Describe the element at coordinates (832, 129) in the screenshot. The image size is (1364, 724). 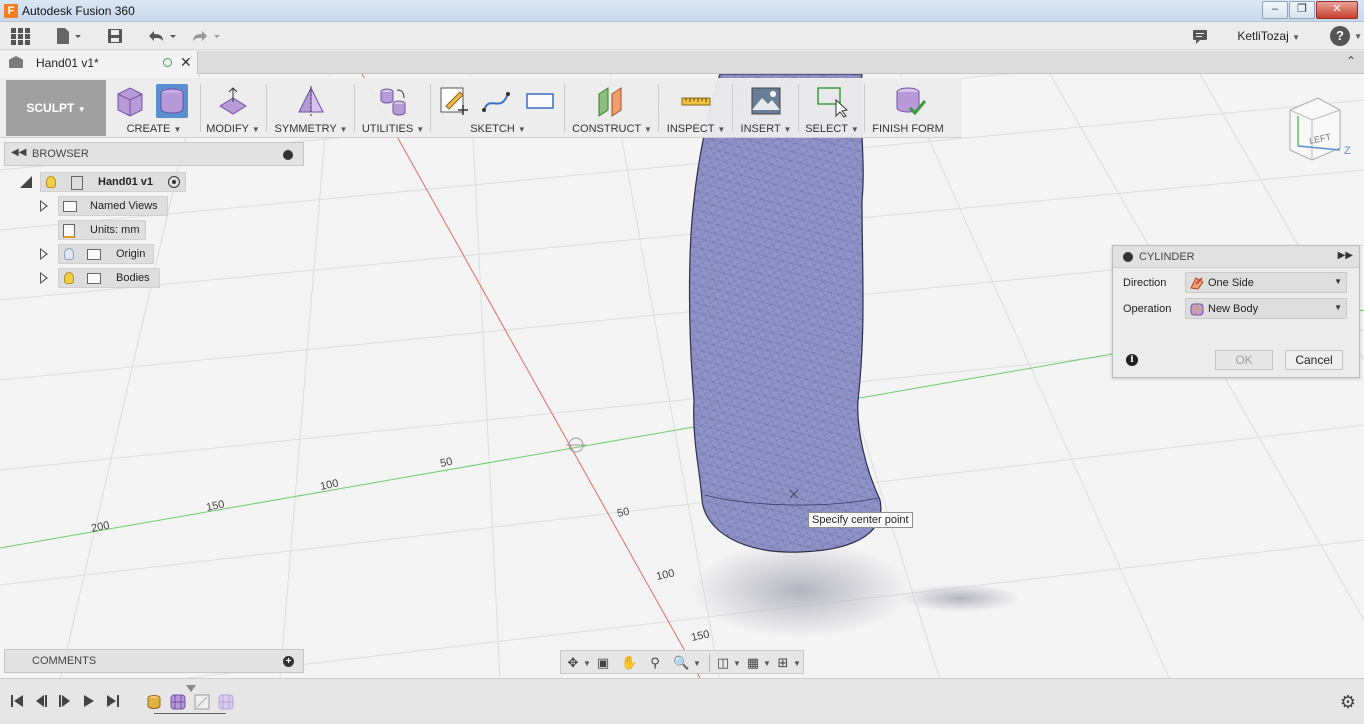
I see `select-menu: SELECT ▼` at that location.